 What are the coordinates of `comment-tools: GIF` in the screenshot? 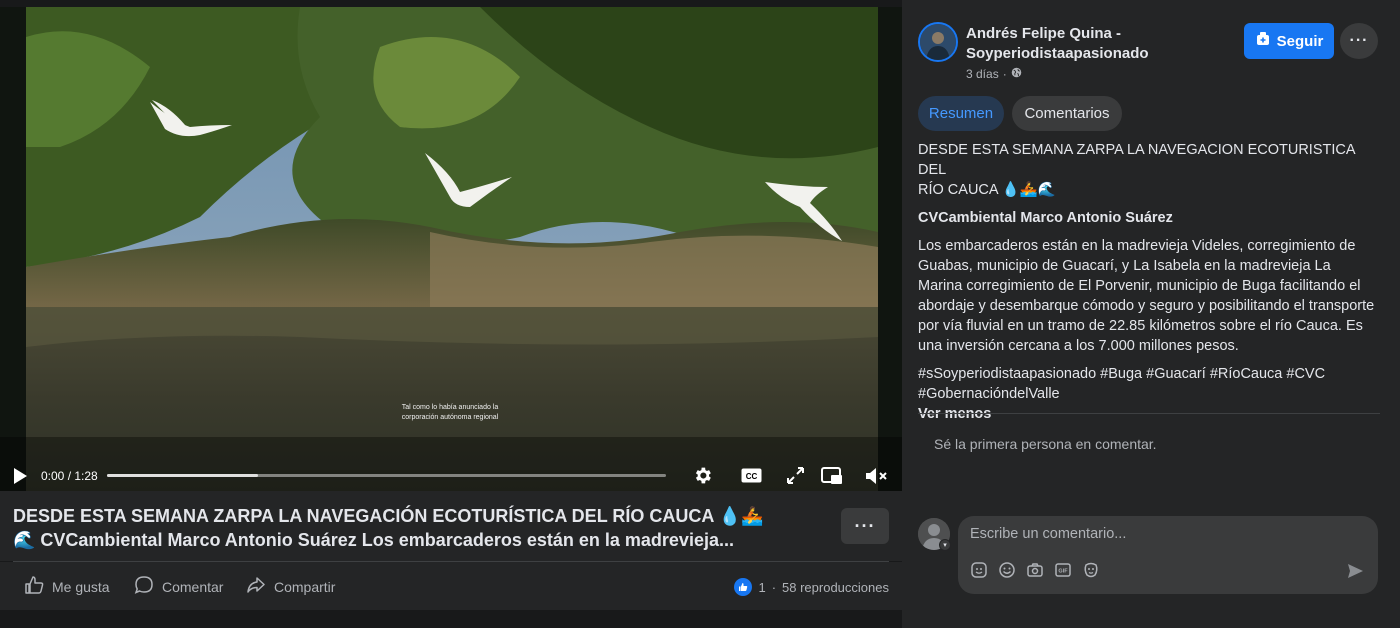 It's located at (1035, 570).